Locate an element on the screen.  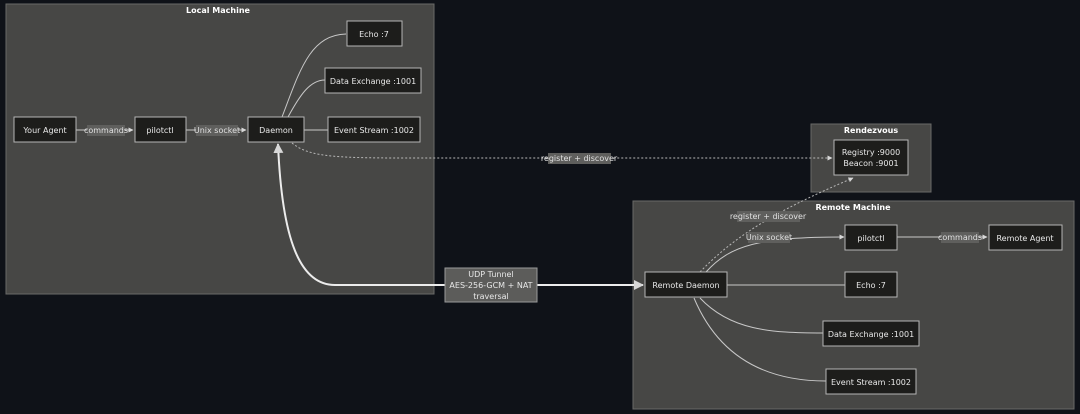
rendezvous-title: Rendezvous is located at coordinates (871, 130).